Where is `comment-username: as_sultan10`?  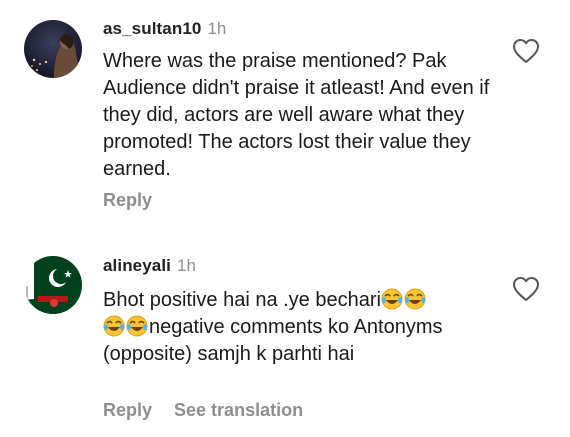 comment-username: as_sultan10 is located at coordinates (152, 28).